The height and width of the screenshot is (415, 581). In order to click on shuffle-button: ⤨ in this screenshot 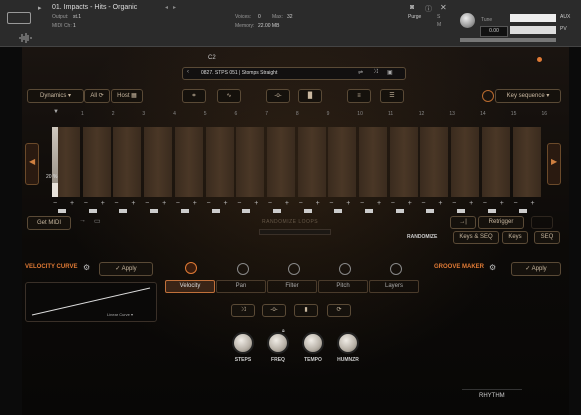, I will do `click(243, 310)`.